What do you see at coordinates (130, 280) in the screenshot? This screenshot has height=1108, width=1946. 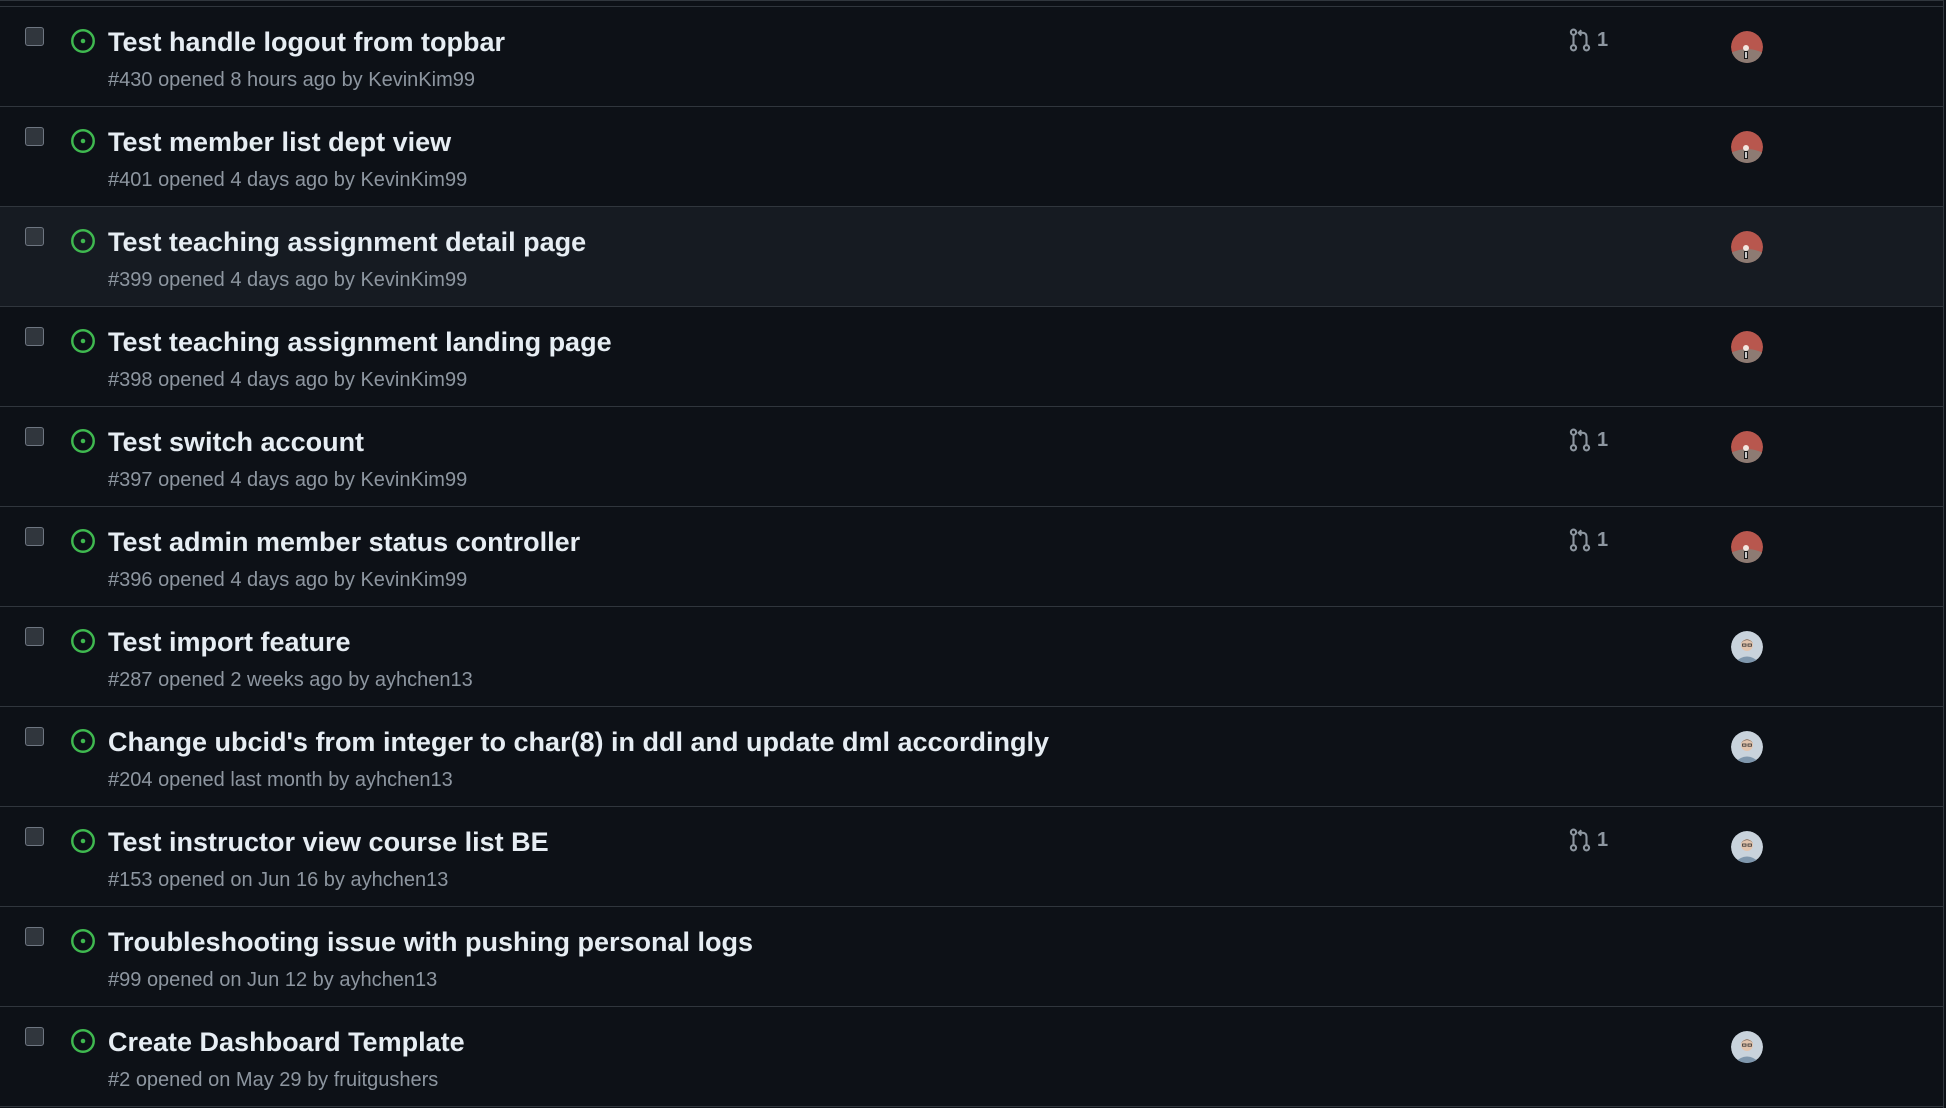 I see `issue-number: #399` at bounding box center [130, 280].